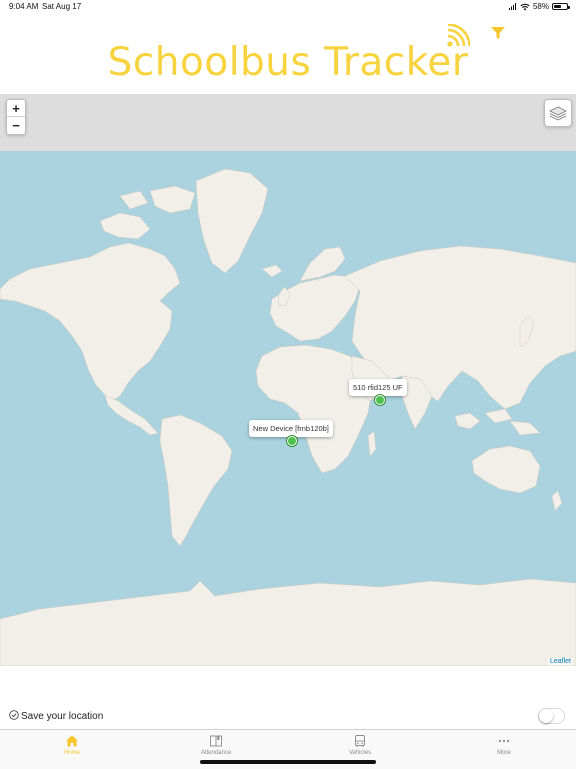  I want to click on tab-label: Vehicles, so click(360, 753).